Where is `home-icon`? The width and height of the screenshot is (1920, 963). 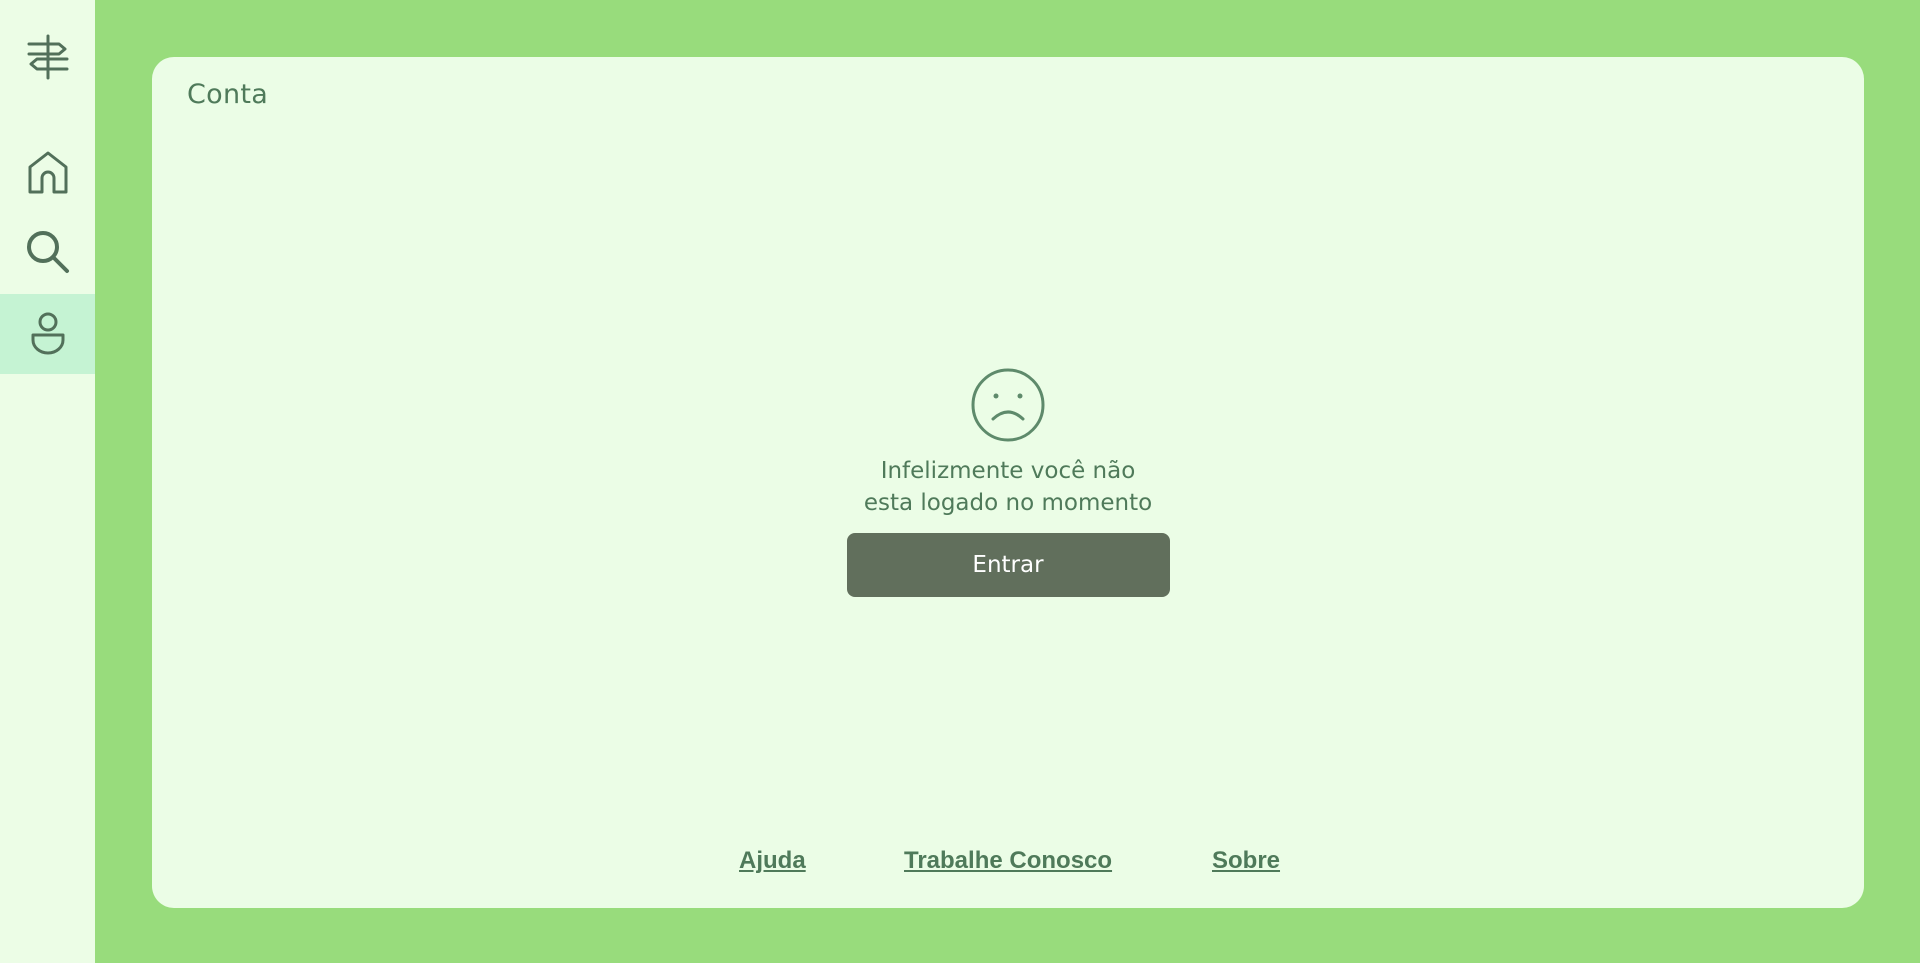 home-icon is located at coordinates (47, 172).